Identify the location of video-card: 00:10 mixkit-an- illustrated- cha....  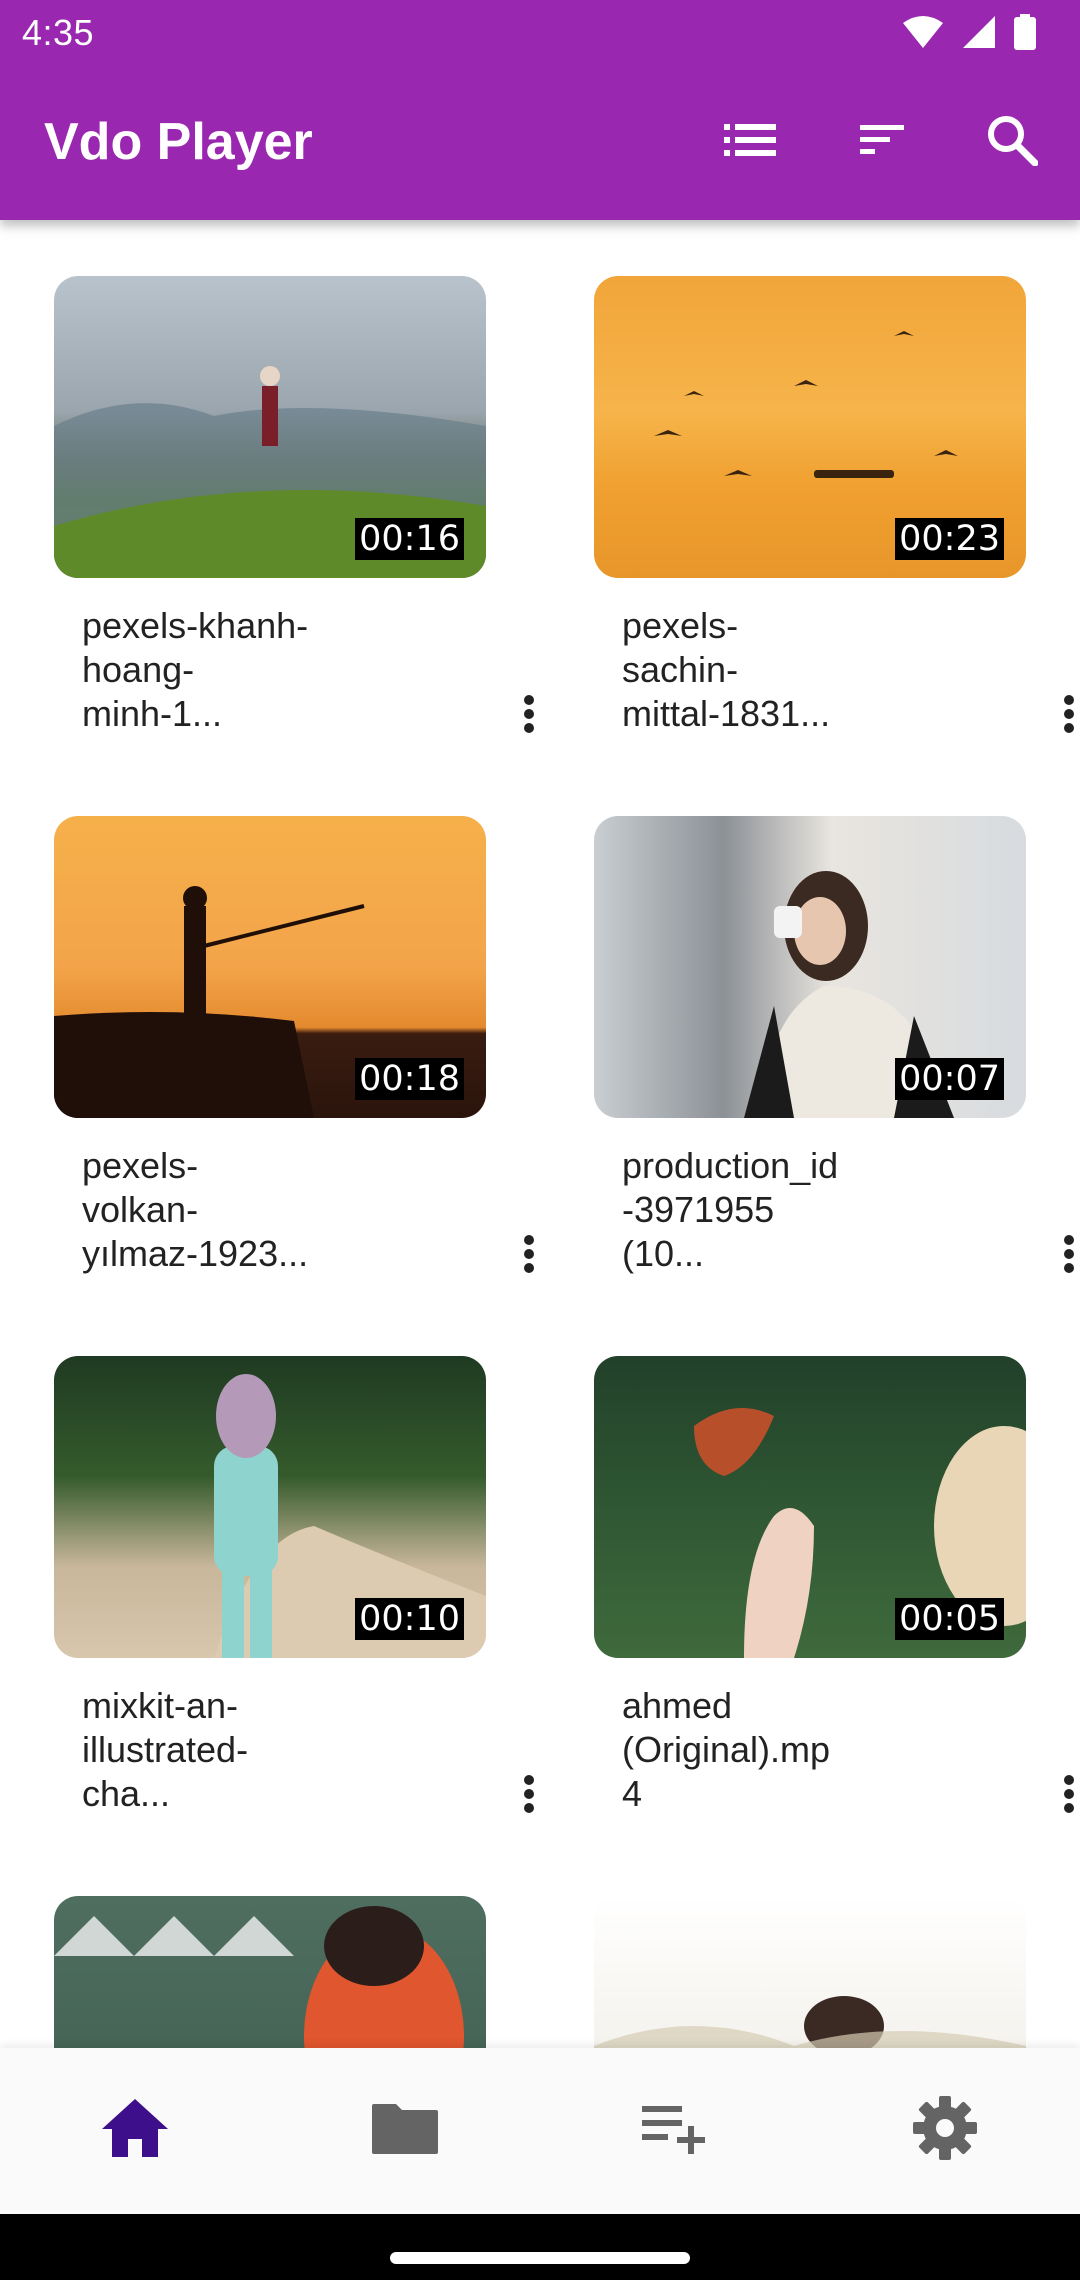
(294, 1585).